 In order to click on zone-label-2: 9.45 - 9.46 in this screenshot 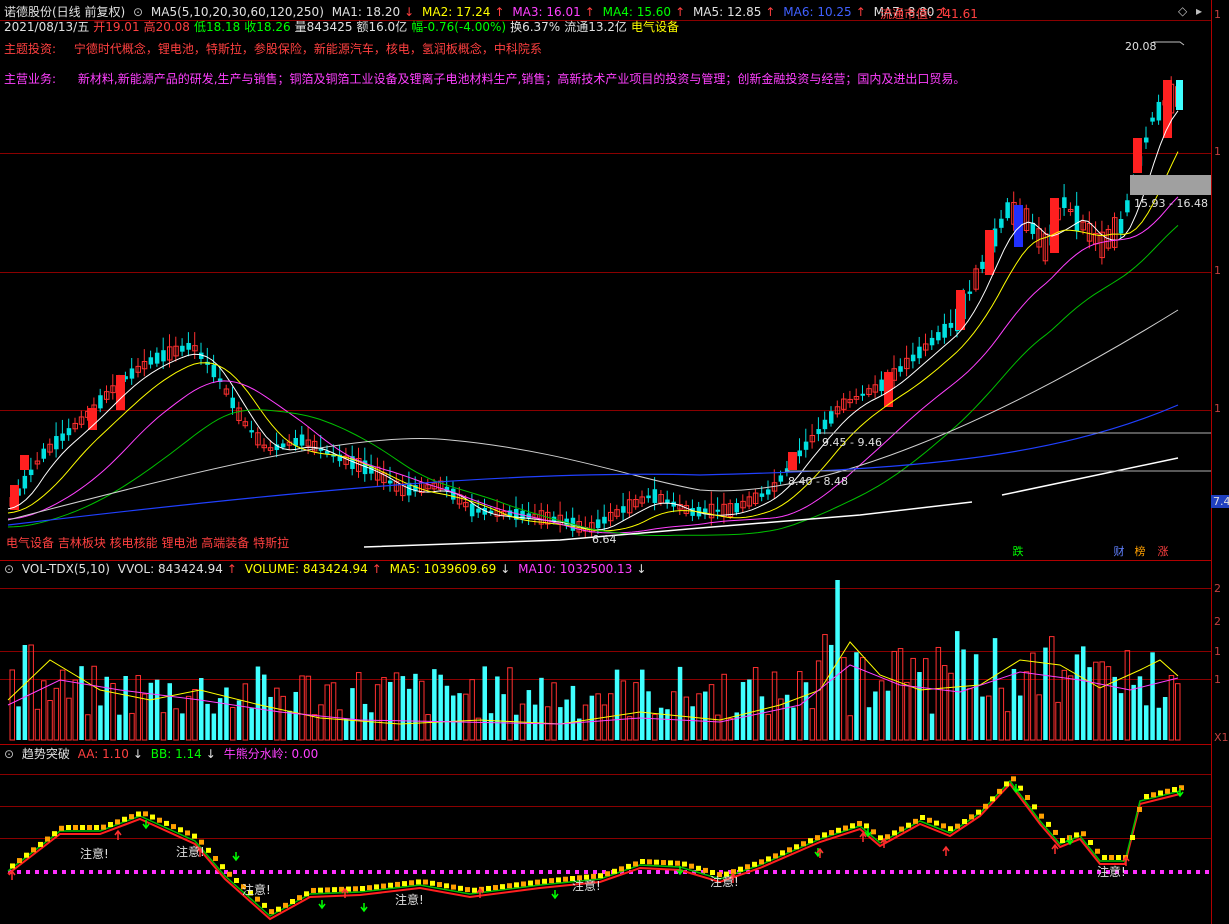, I will do `click(852, 442)`.